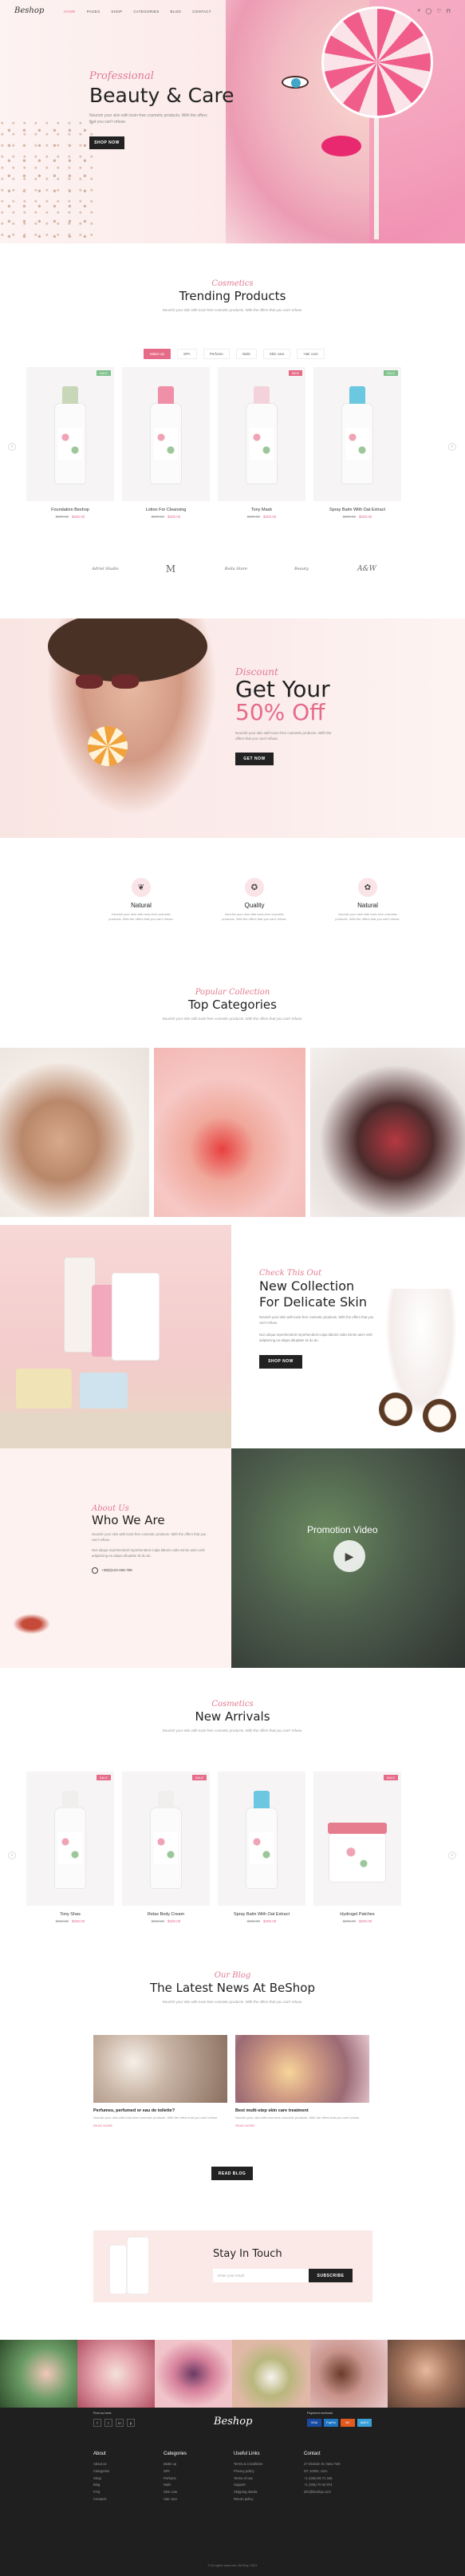  What do you see at coordinates (74, 1132) in the screenshot?
I see `category-spa` at bounding box center [74, 1132].